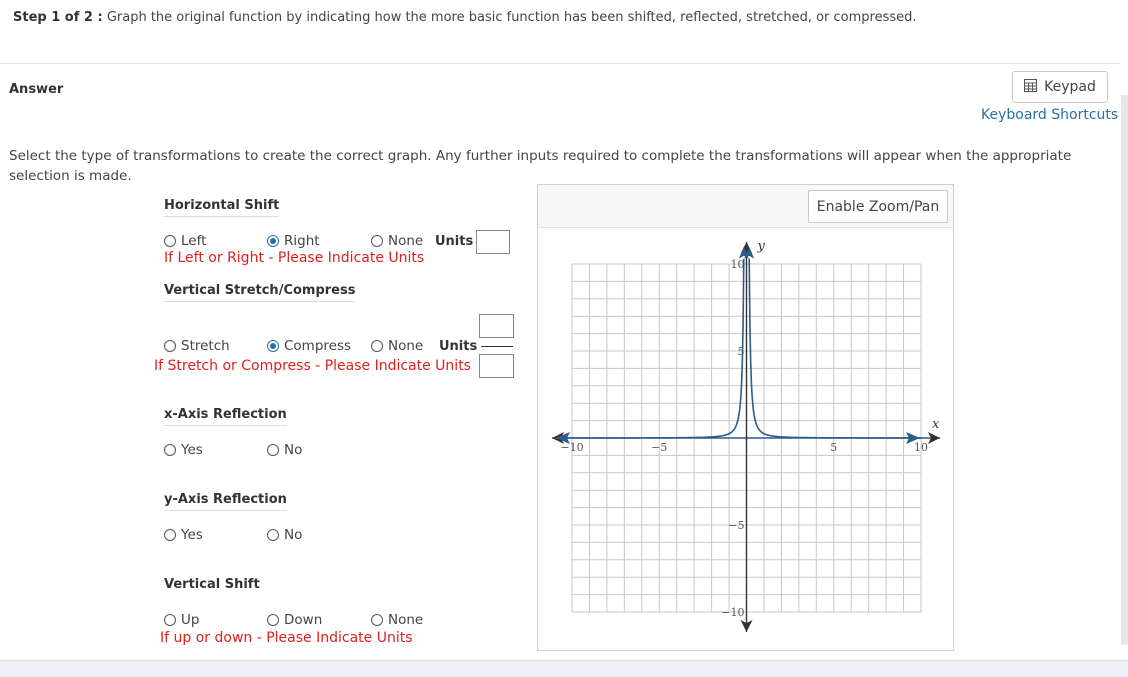  I want to click on hshift-units-input, so click(493, 242).